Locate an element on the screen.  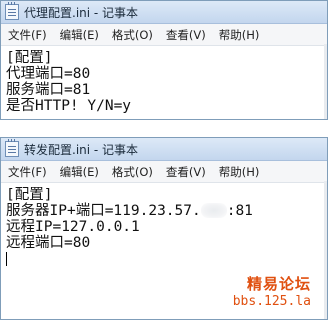
title-bar: 转发配置.ini - 记事本 is located at coordinates (164, 149).